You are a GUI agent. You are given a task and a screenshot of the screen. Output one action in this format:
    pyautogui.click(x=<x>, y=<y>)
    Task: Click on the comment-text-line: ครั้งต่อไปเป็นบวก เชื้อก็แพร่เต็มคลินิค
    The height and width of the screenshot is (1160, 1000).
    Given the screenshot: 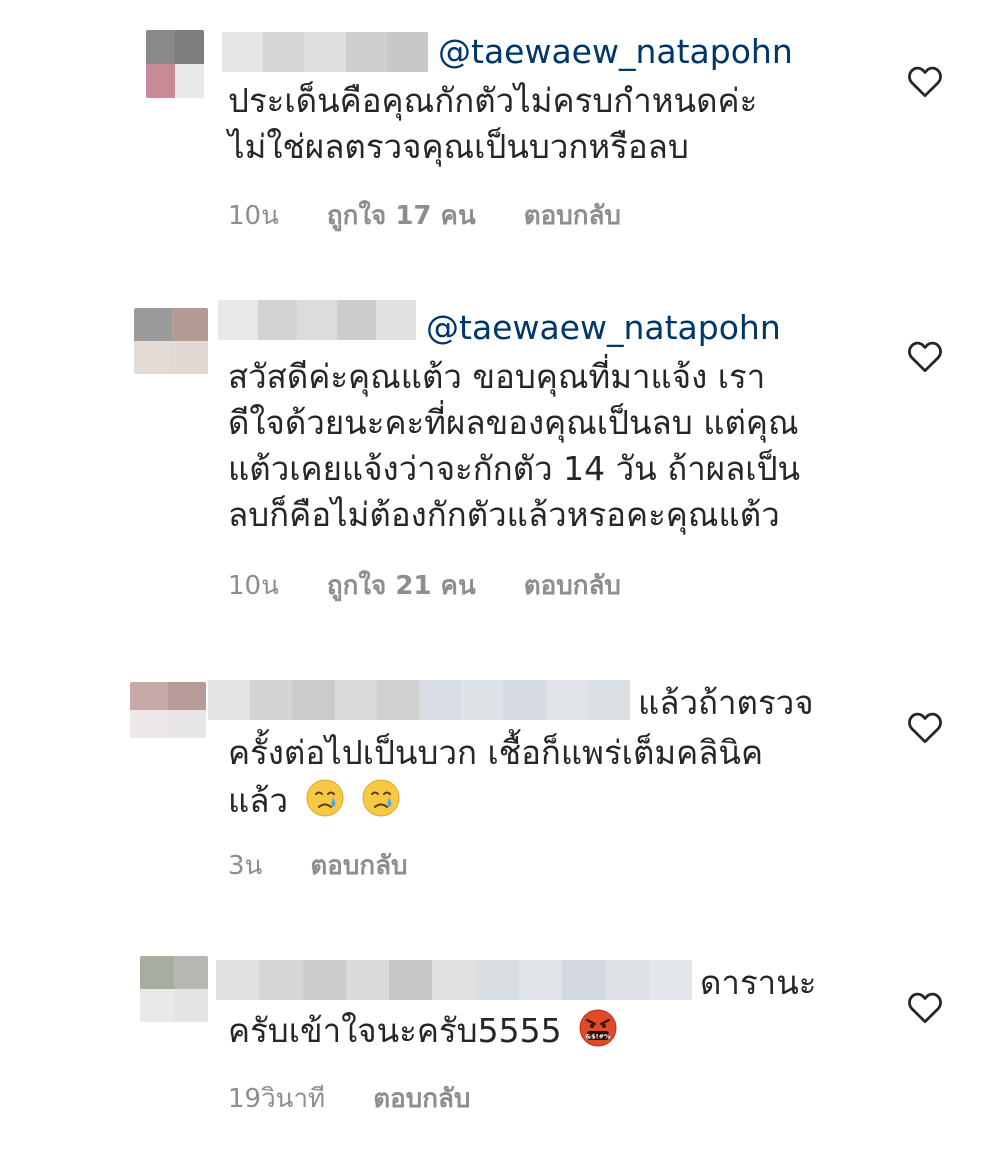 What is the action you would take?
    pyautogui.click(x=496, y=752)
    